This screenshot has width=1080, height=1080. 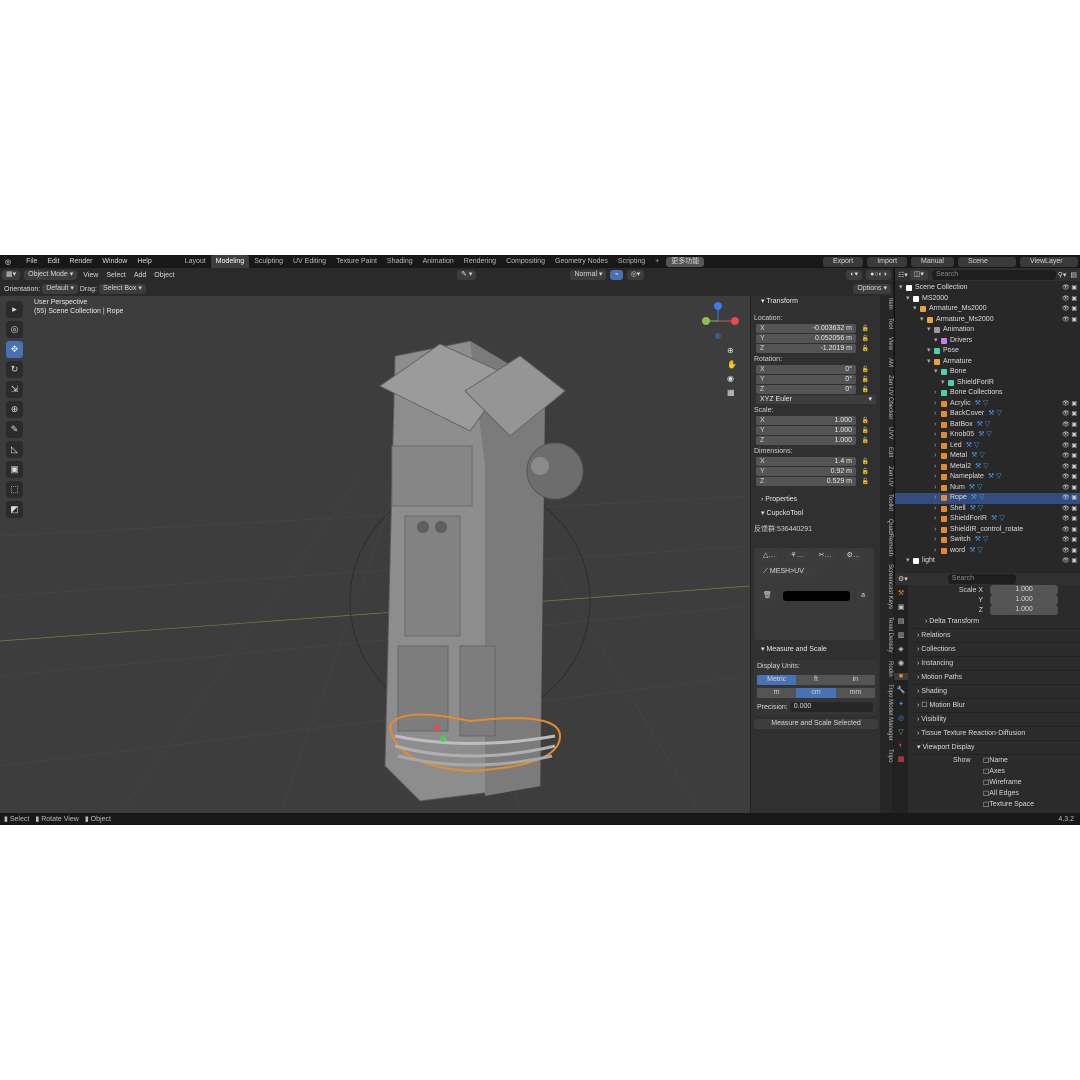 I want to click on tab-modeling: Modeling, so click(x=230, y=261).